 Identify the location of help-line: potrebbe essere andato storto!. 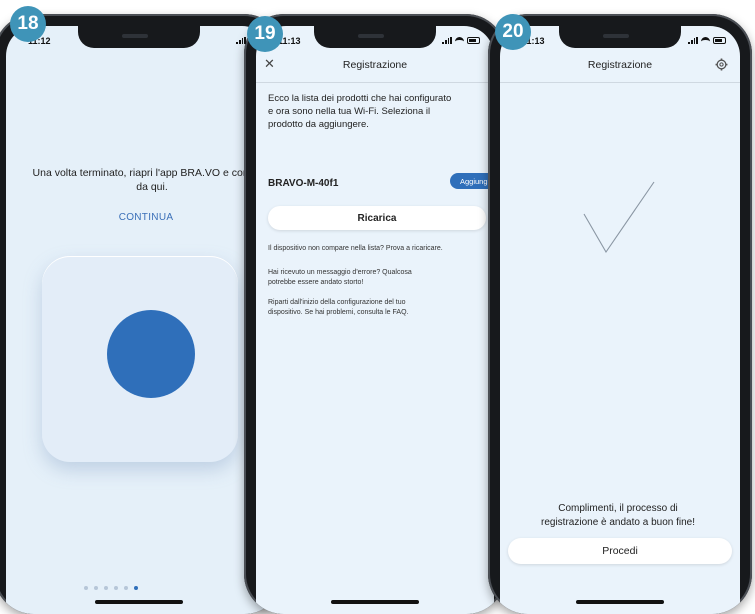
(316, 282).